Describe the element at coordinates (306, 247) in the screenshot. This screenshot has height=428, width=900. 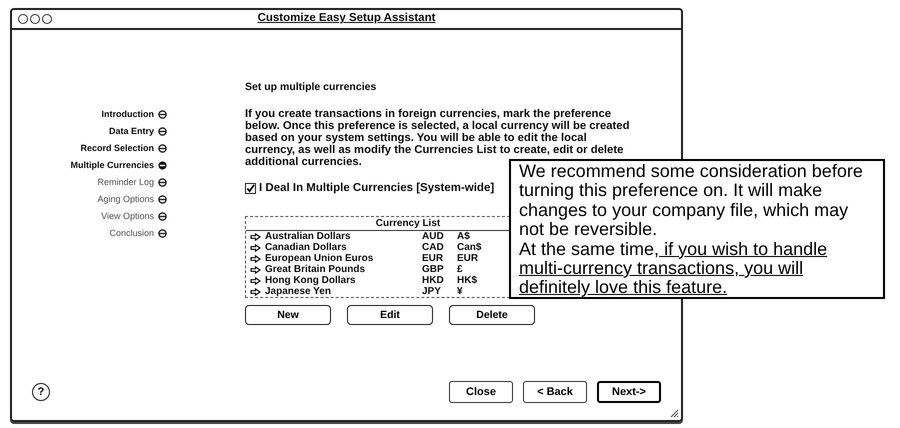
I see `currency-name: Canadian Dollars` at that location.